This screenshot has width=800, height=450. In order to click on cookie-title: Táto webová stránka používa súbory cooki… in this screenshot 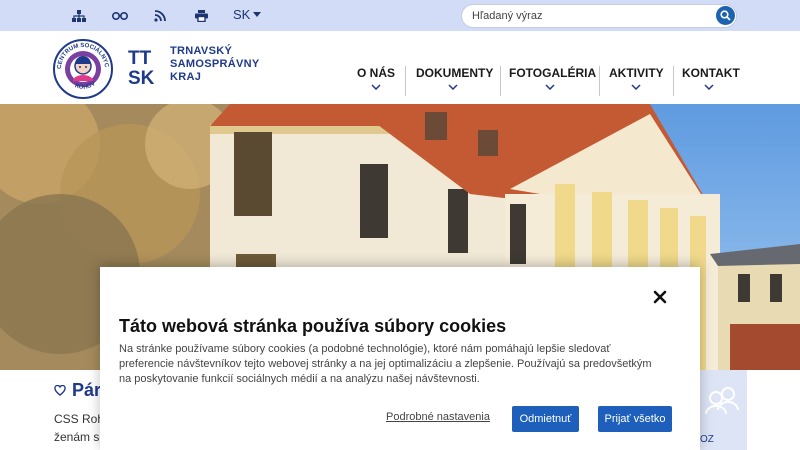, I will do `click(313, 326)`.